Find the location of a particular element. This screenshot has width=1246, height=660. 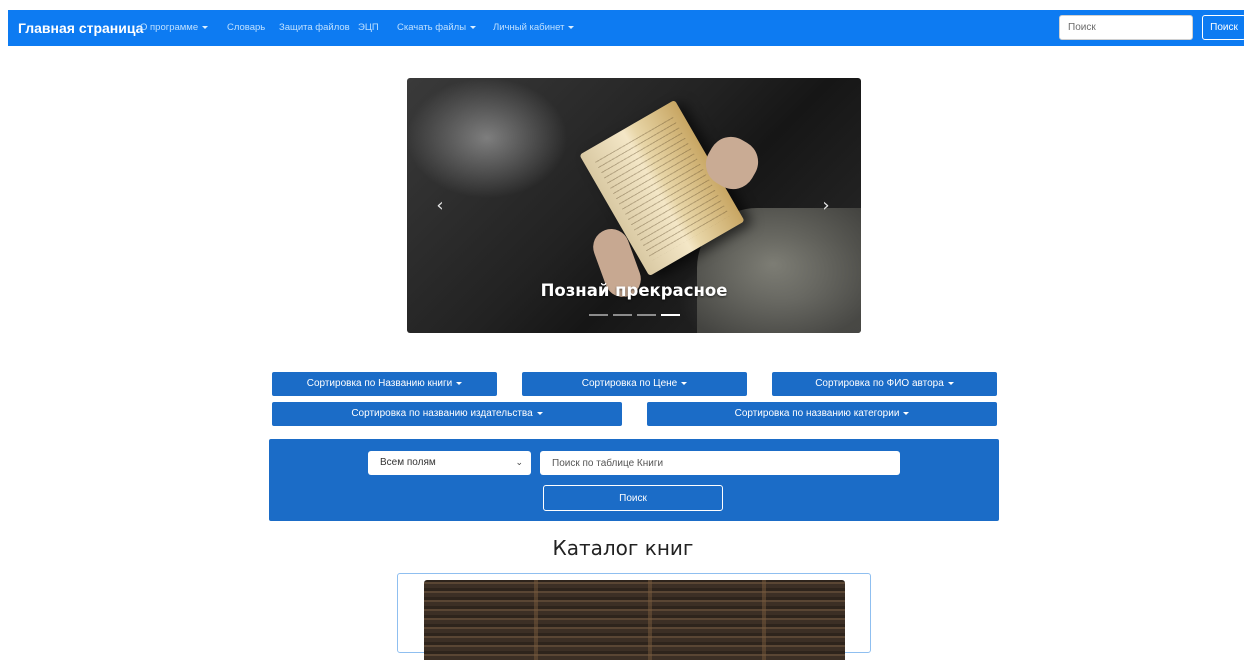

sort-by-publisher-button: Сортировка по названию издательства is located at coordinates (447, 414).